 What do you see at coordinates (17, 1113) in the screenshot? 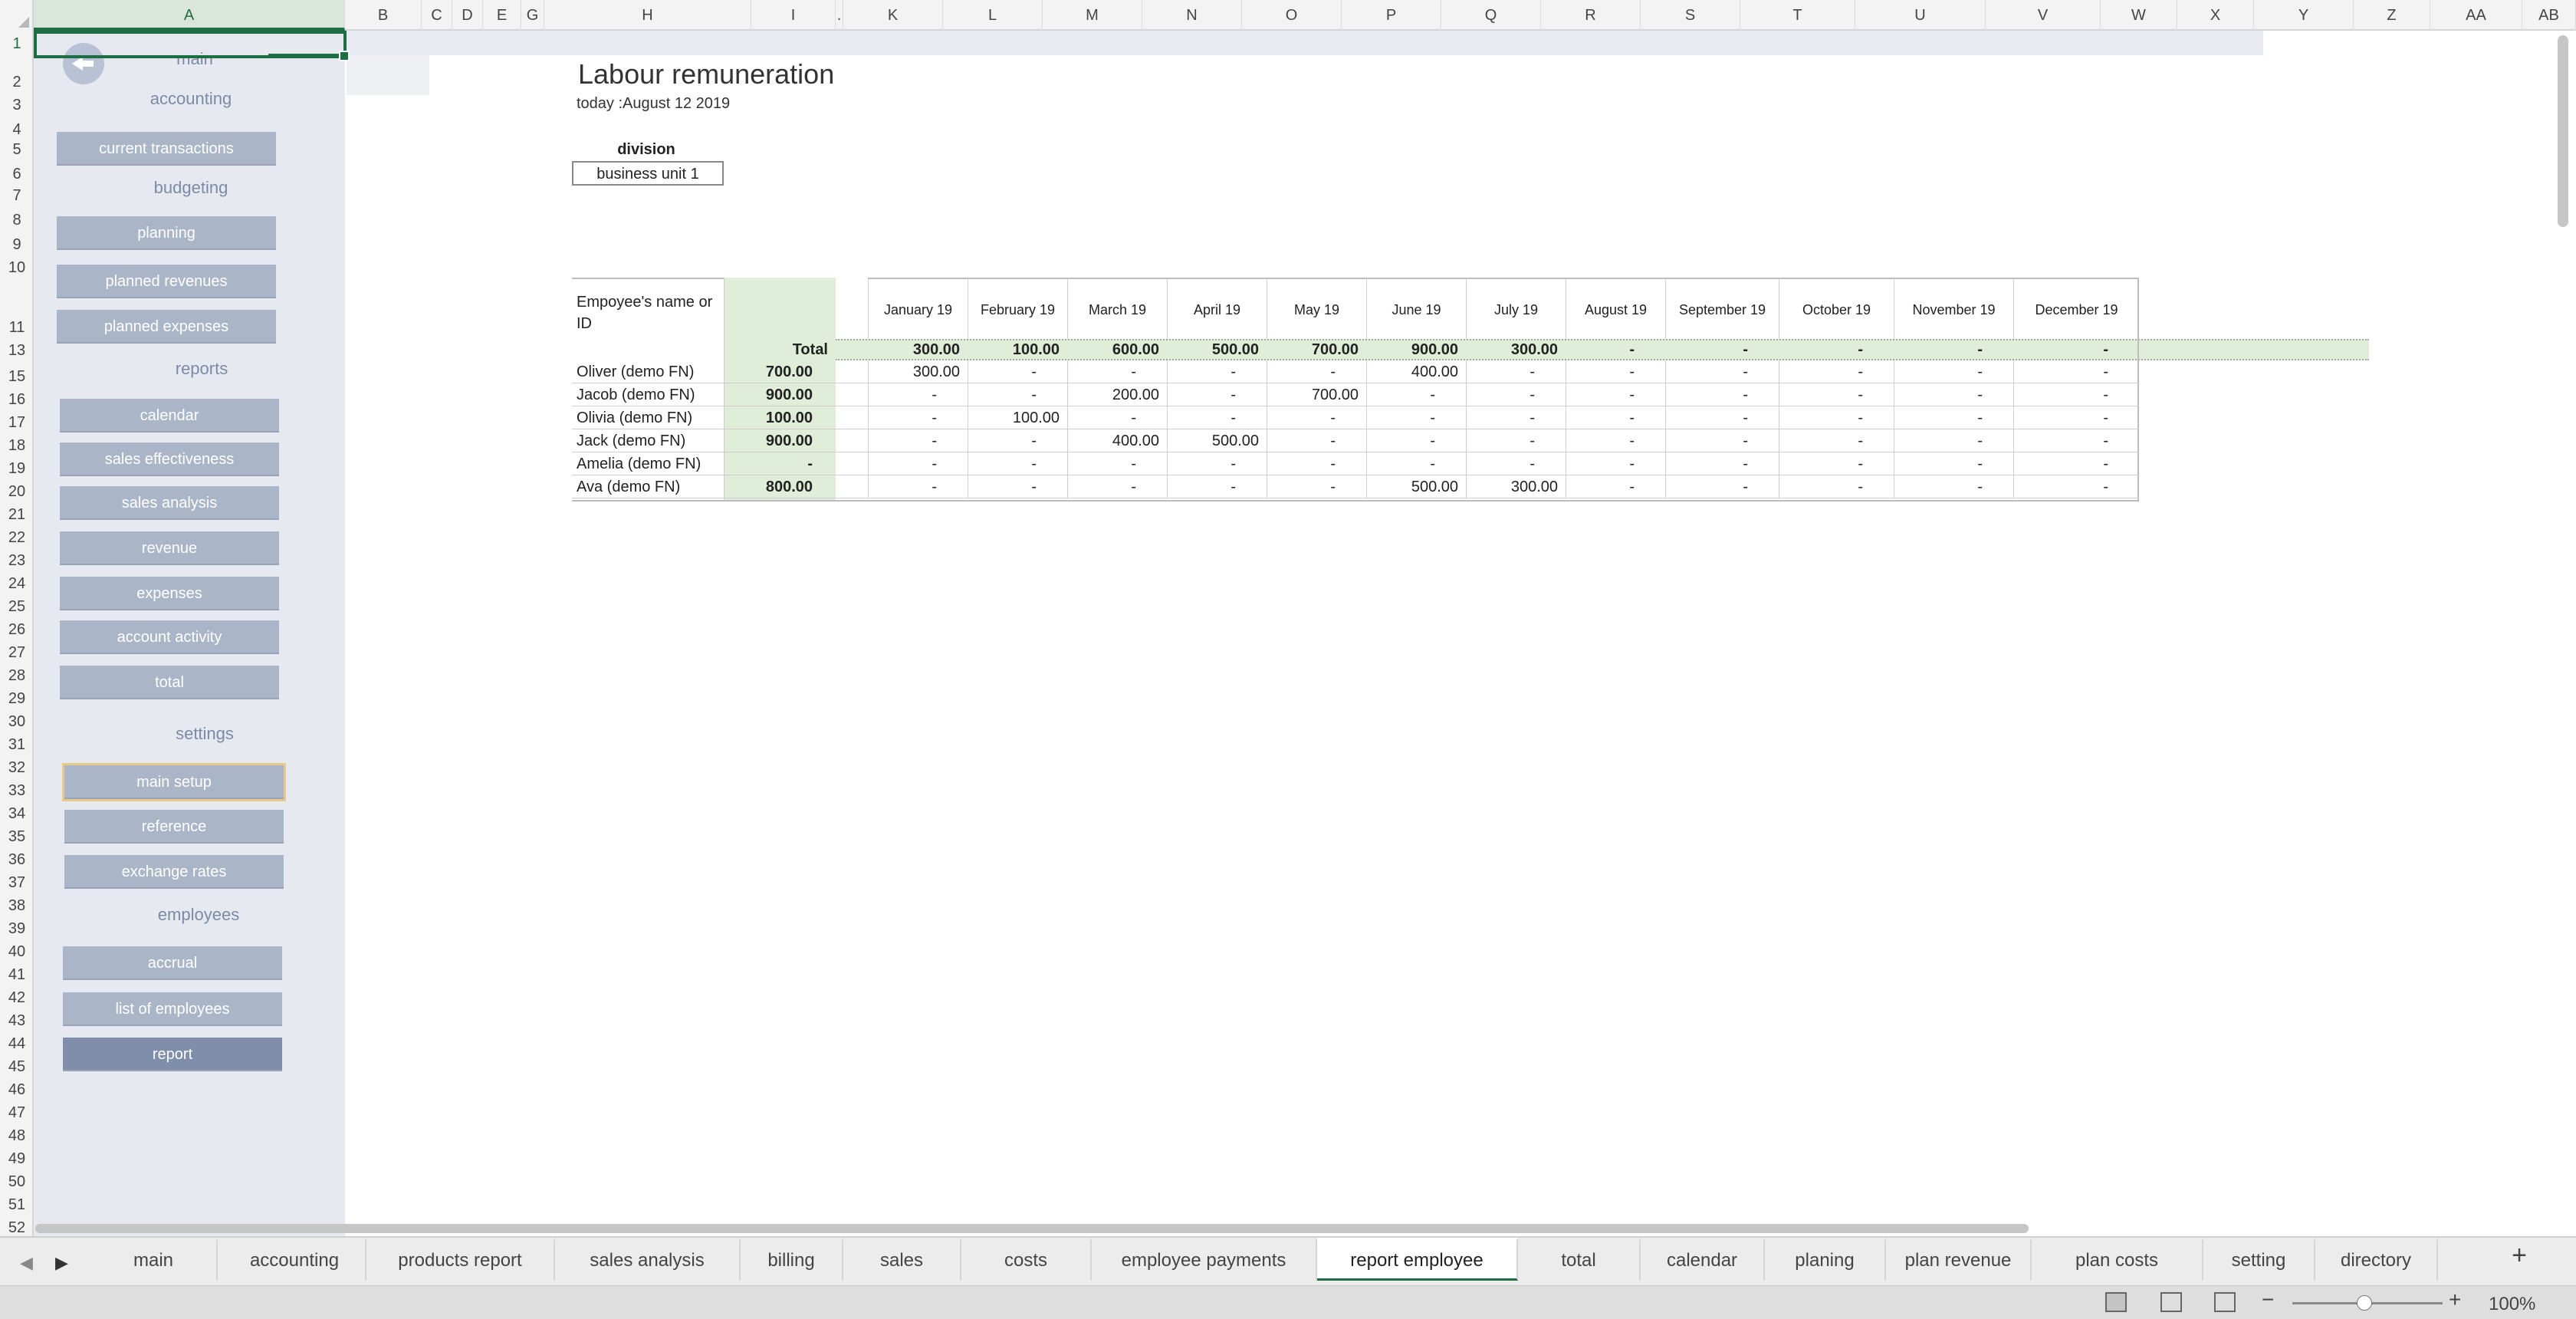
I see `row-header-47: 47` at bounding box center [17, 1113].